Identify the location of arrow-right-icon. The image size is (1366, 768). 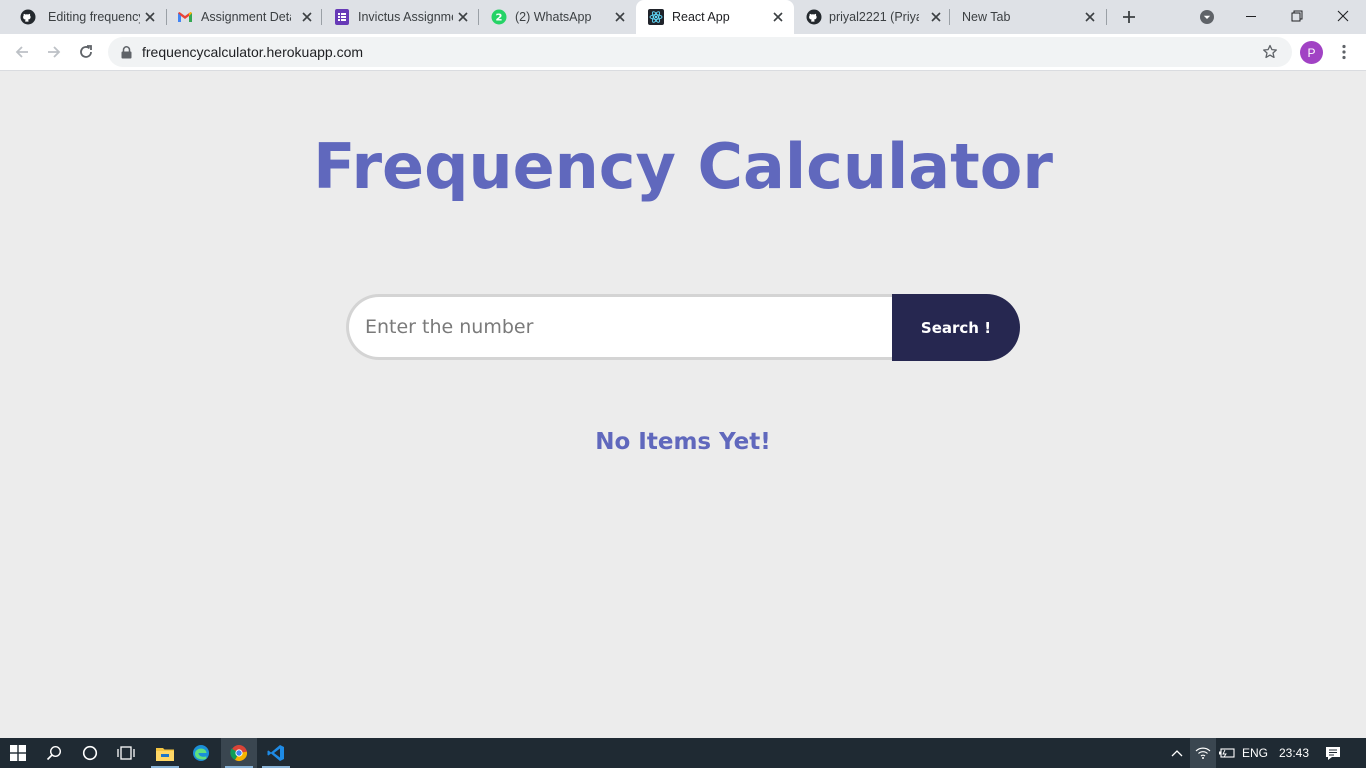
(54, 52).